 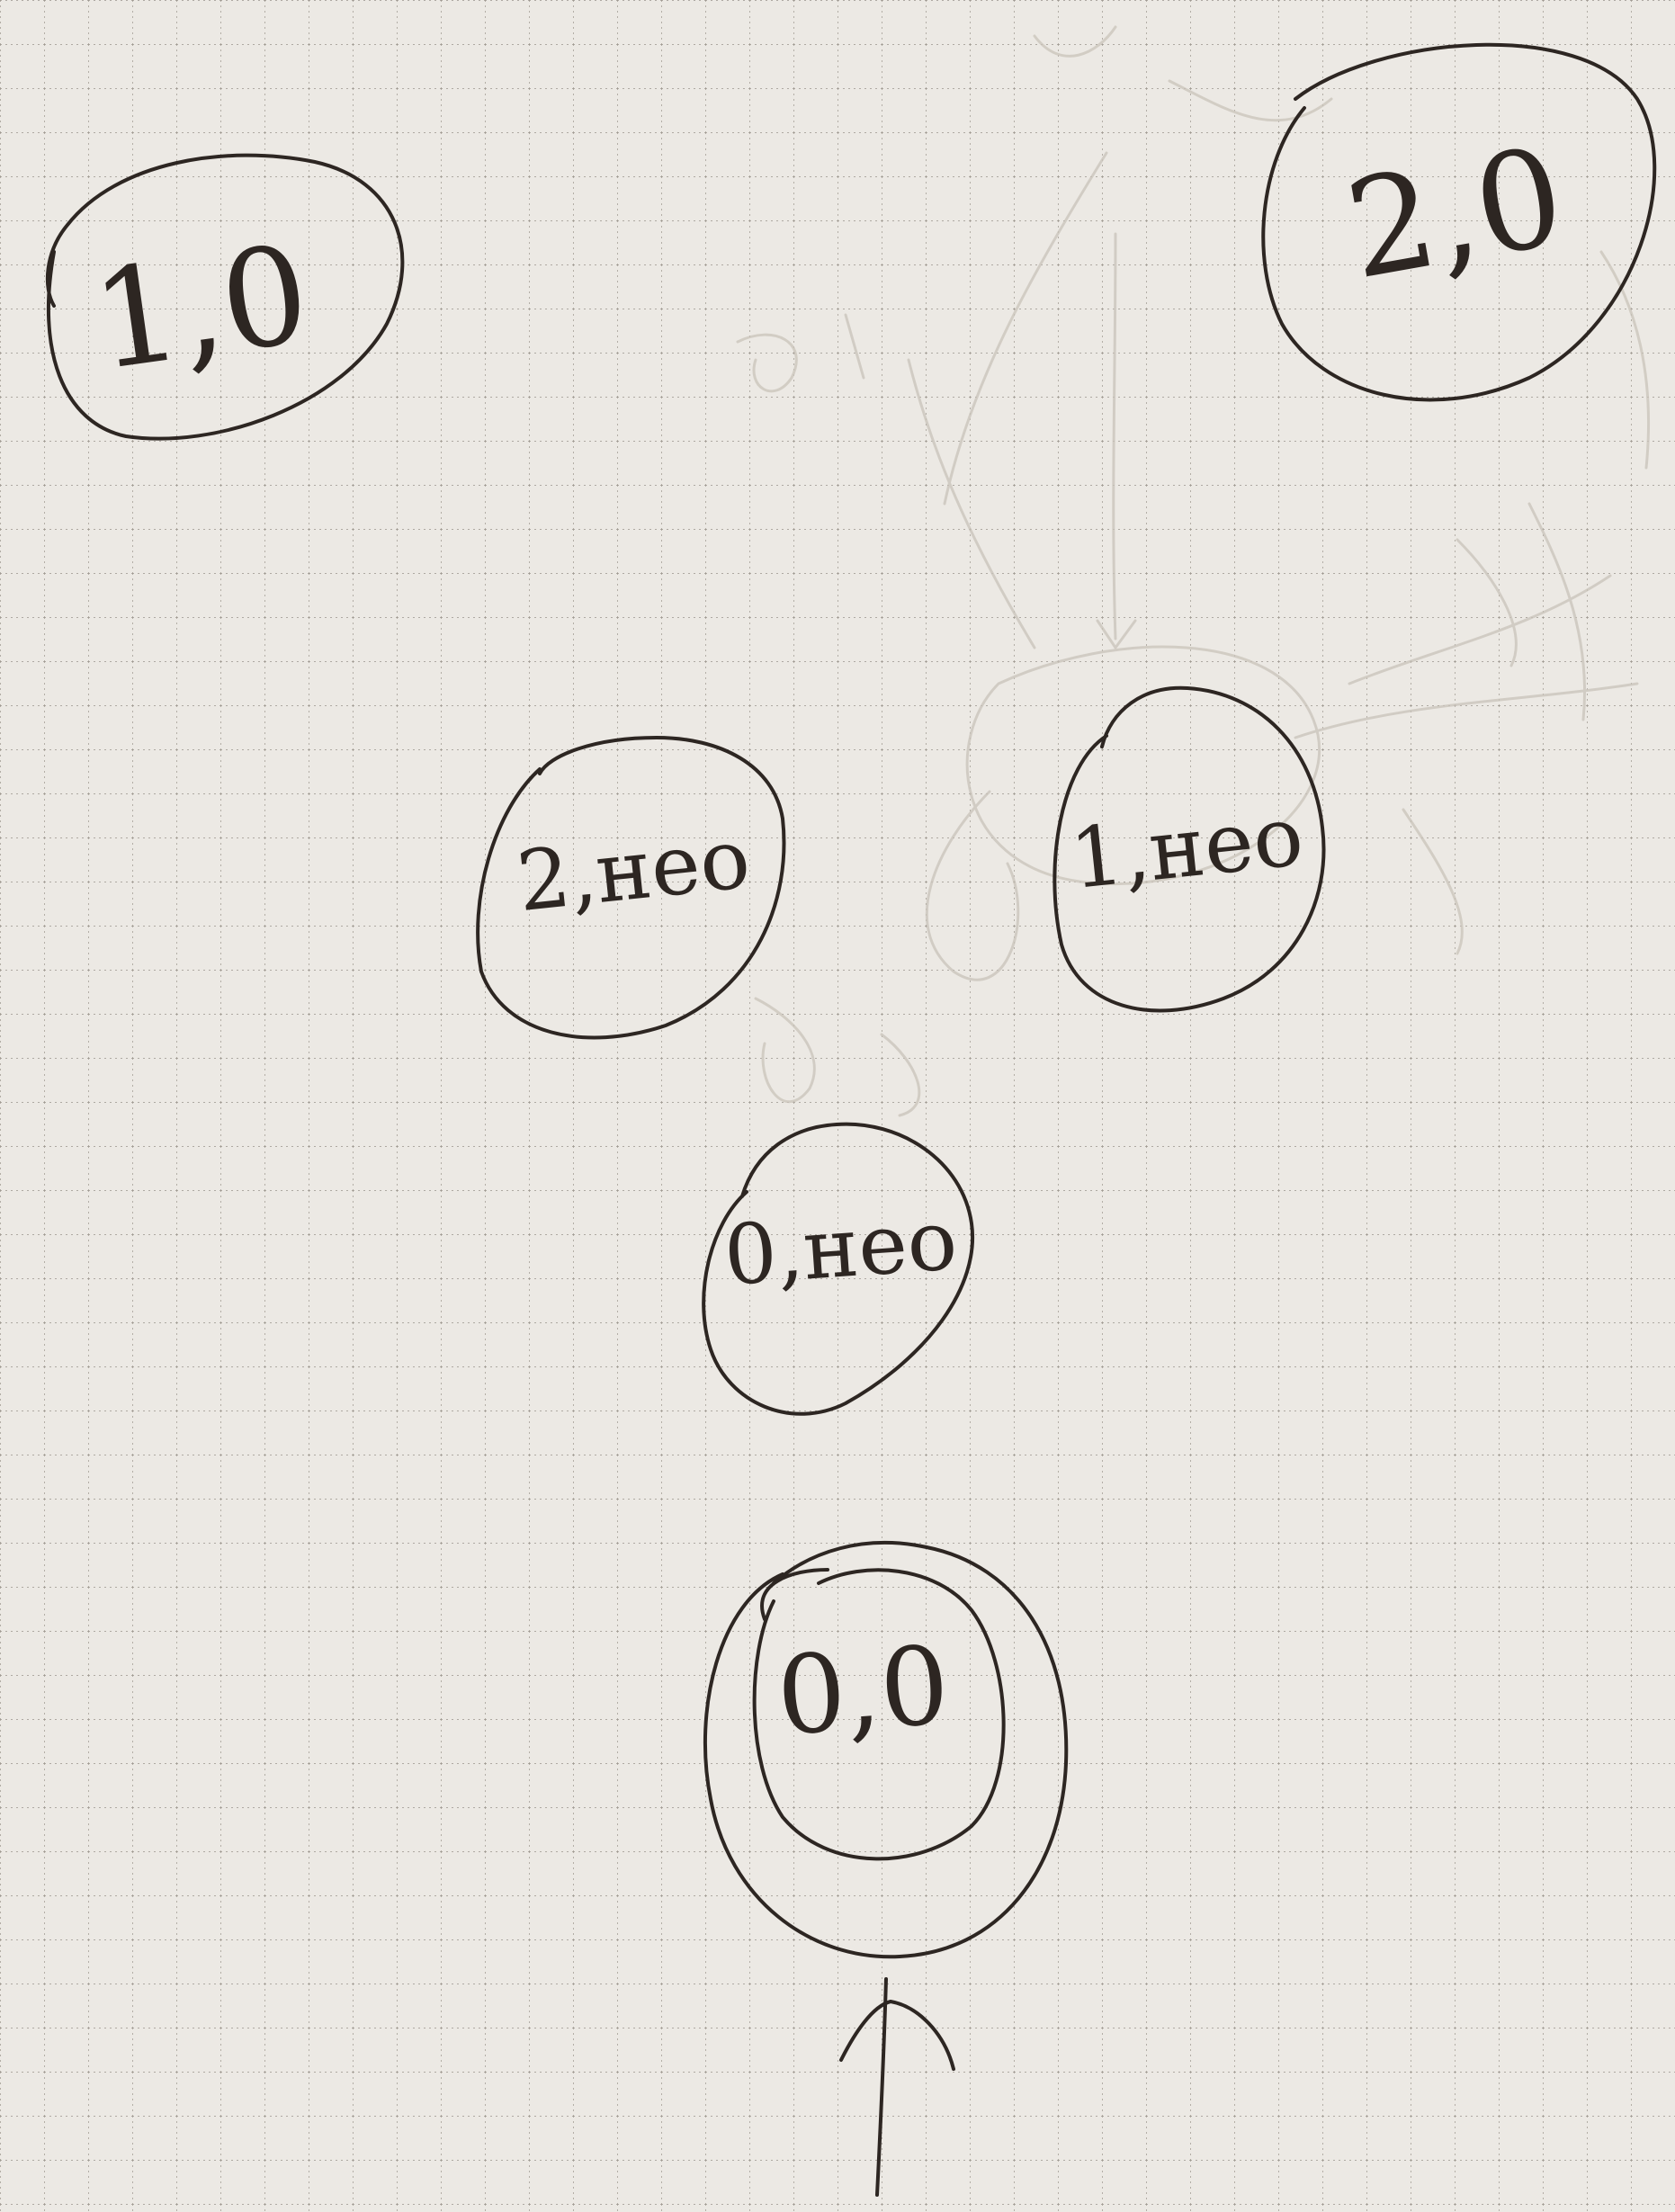 I want to click on state-label: 0,нео, so click(x=841, y=1248).